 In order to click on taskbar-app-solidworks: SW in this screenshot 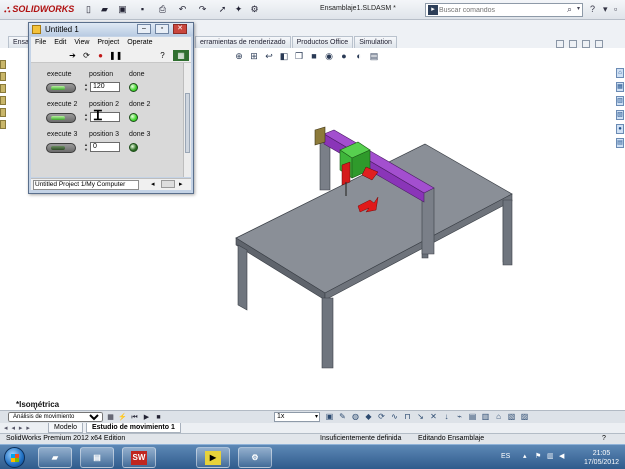, I will do `click(139, 457)`.